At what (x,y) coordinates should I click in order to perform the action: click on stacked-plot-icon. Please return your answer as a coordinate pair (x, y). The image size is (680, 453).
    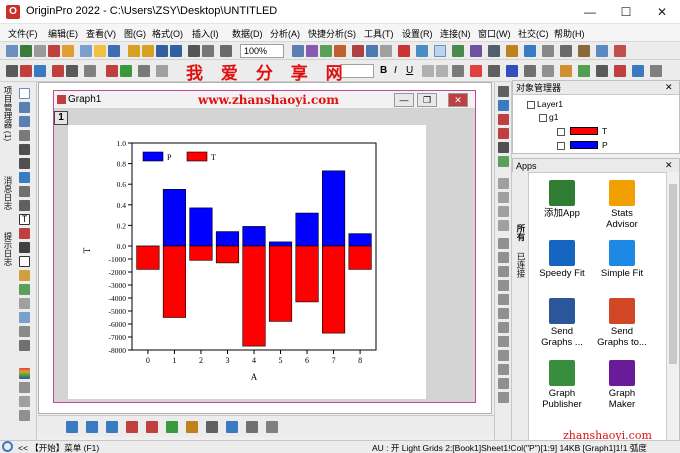
    Looking at the image, I should click on (152, 427).